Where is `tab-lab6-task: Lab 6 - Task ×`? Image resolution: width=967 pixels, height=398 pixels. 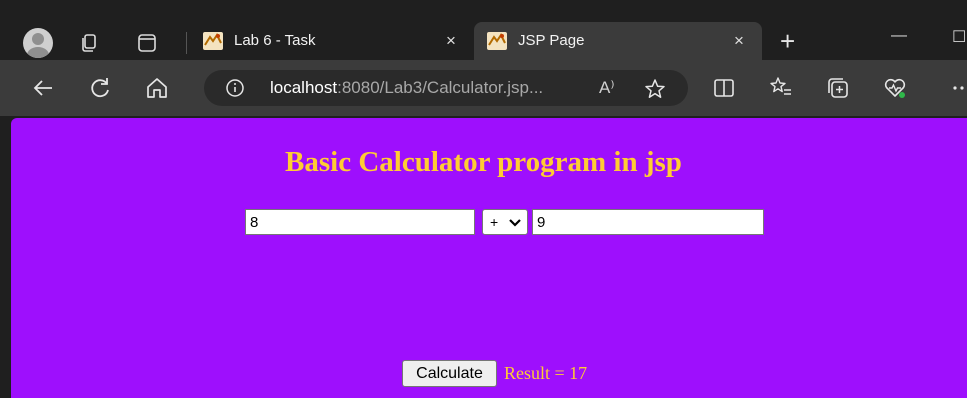
tab-lab6-task: Lab 6 - Task × is located at coordinates (331, 41).